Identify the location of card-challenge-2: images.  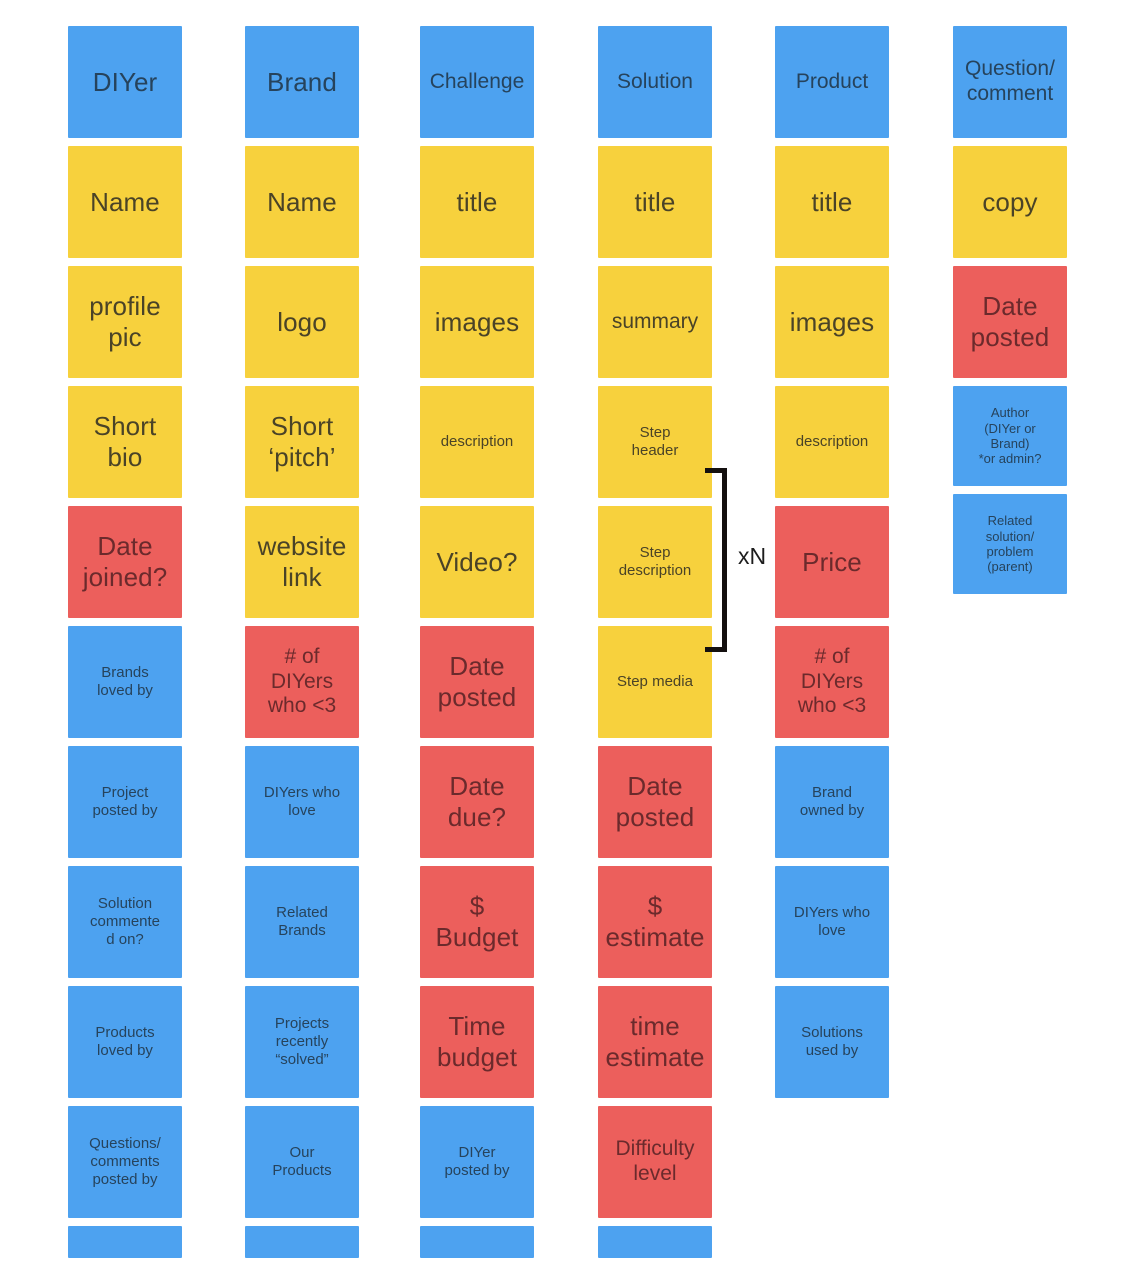
(477, 322).